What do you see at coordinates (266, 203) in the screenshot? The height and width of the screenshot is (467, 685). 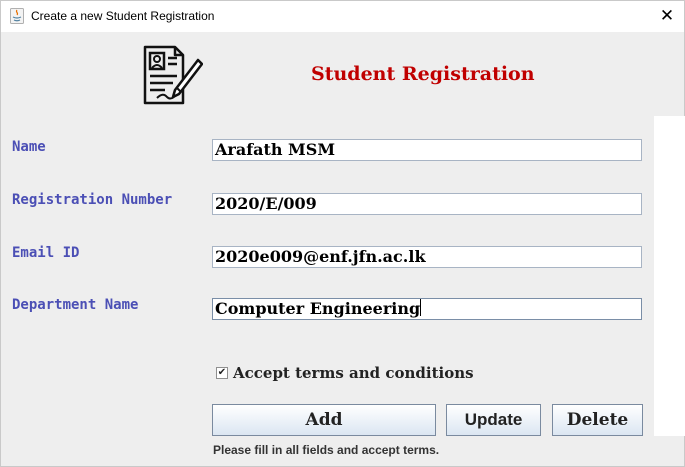 I see `registration-number-value: 2020/E/009` at bounding box center [266, 203].